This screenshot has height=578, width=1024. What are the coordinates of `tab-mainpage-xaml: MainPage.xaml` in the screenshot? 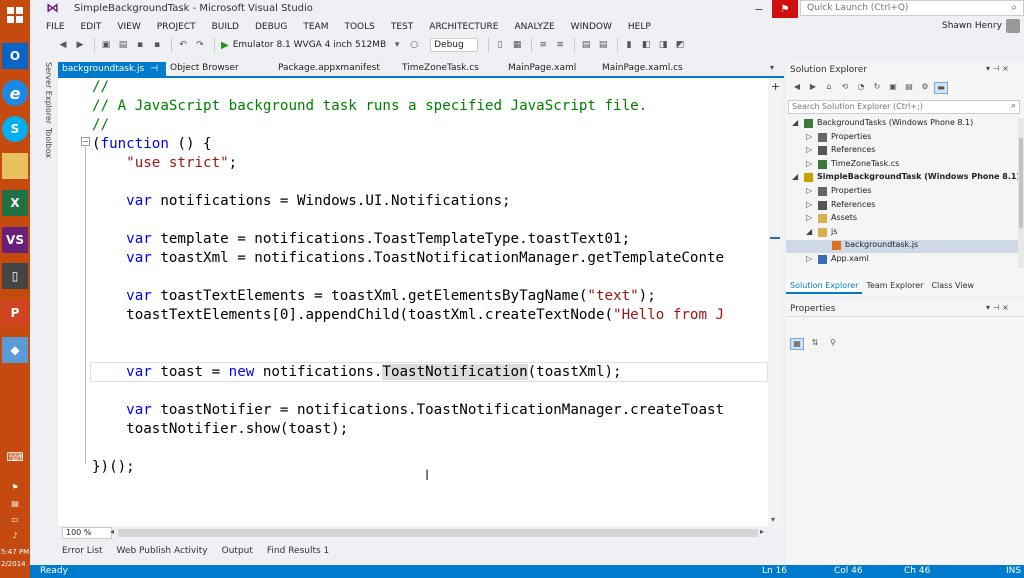 It's located at (549, 69).